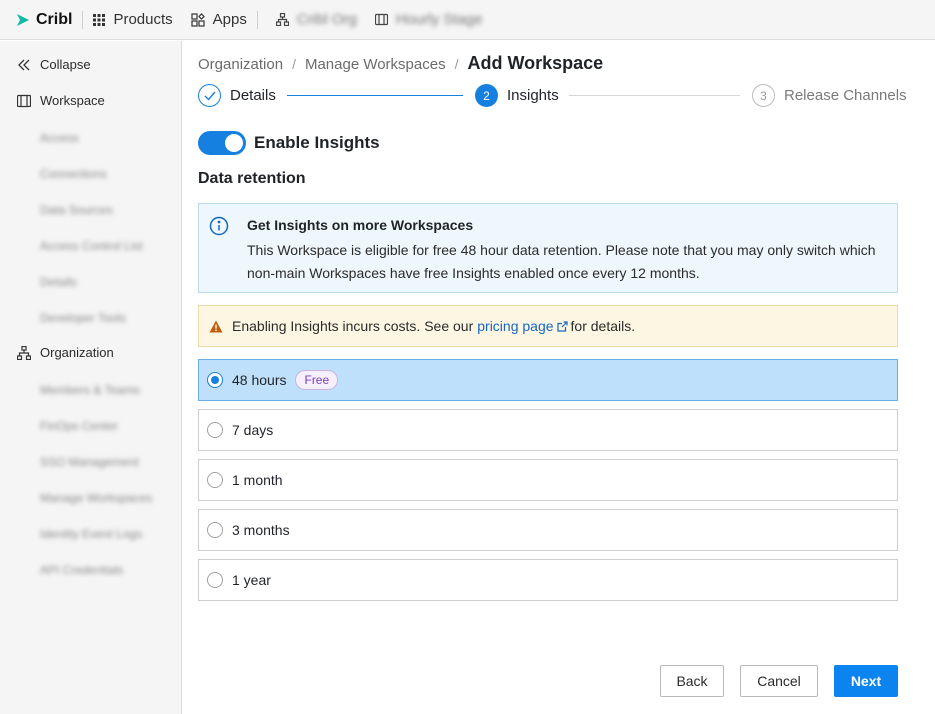 The image size is (935, 714). I want to click on retention-option-label: 1 month, so click(257, 480).